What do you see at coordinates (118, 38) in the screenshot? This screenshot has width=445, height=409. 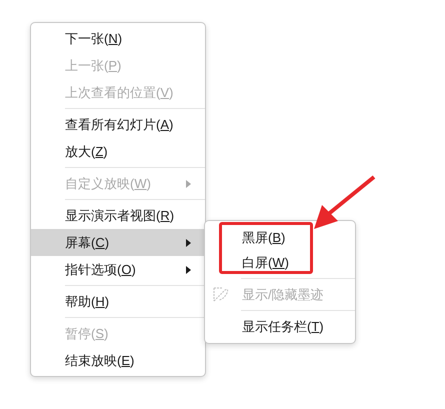 I see `menu-item: 下一张(N)` at bounding box center [118, 38].